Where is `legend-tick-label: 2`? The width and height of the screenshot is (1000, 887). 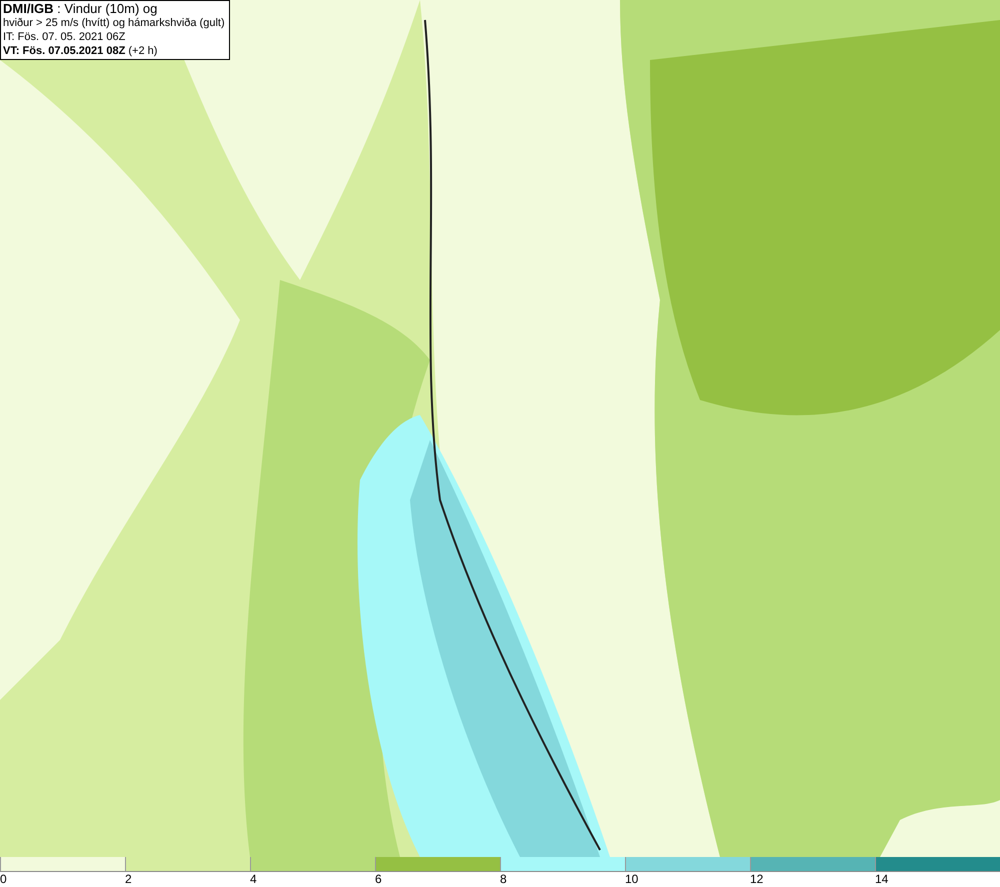
legend-tick-label: 2 is located at coordinates (129, 879).